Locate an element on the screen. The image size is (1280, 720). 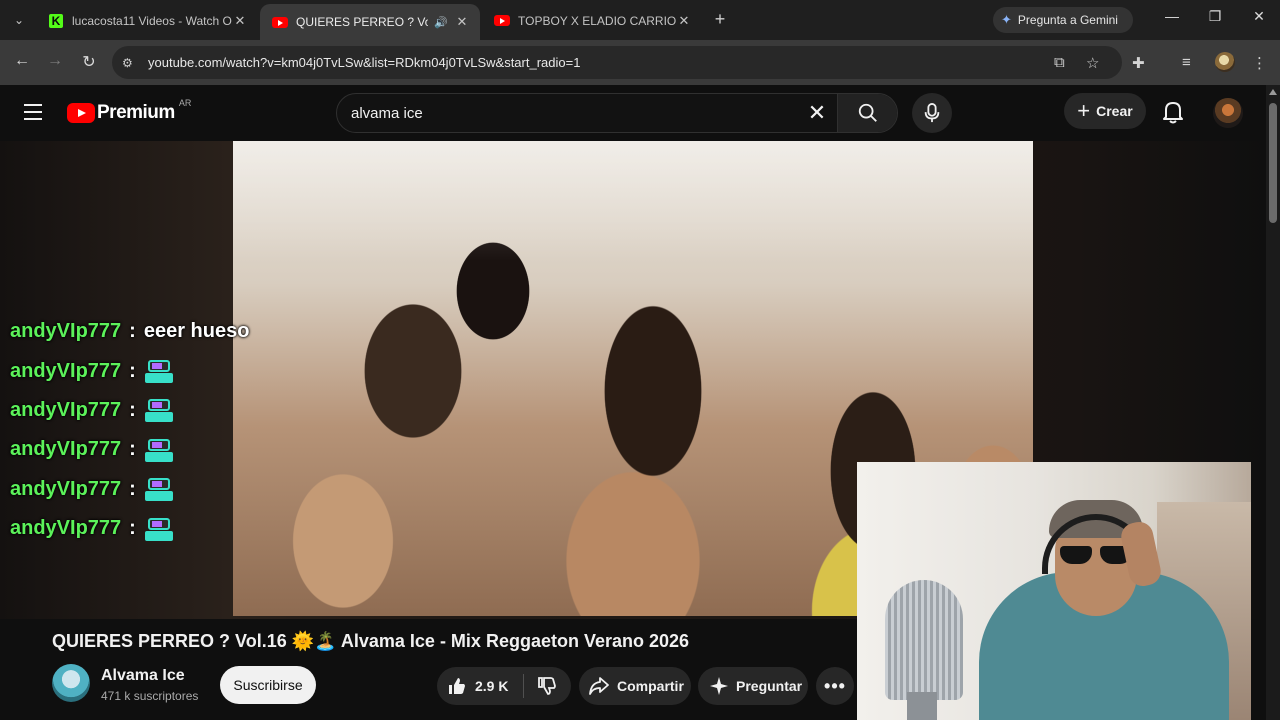
browser-profile-avatar is located at coordinates (1225, 62).